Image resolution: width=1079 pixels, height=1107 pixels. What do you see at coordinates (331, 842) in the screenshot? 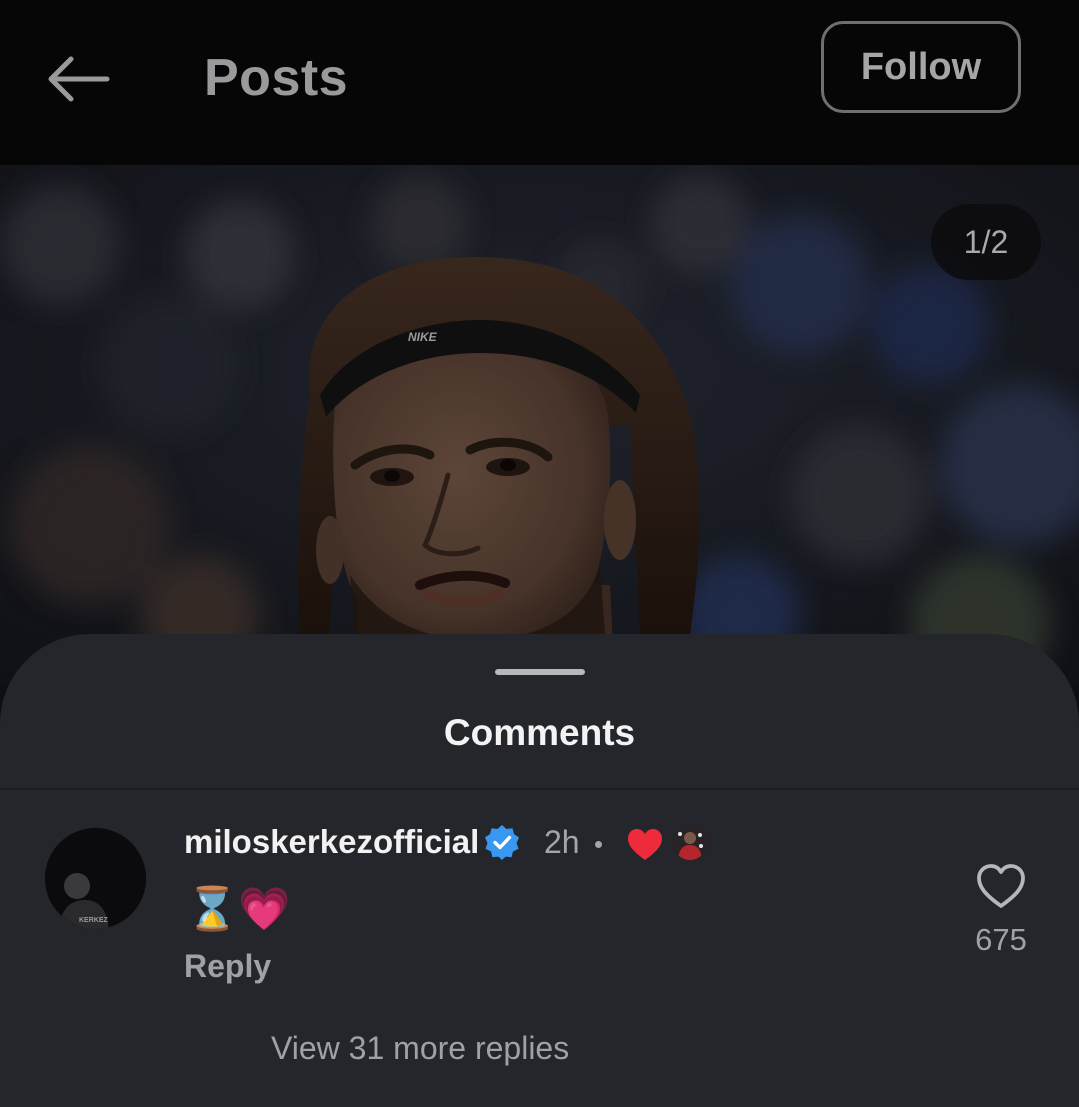
I see `comment-username: miloskerkezofficial` at bounding box center [331, 842].